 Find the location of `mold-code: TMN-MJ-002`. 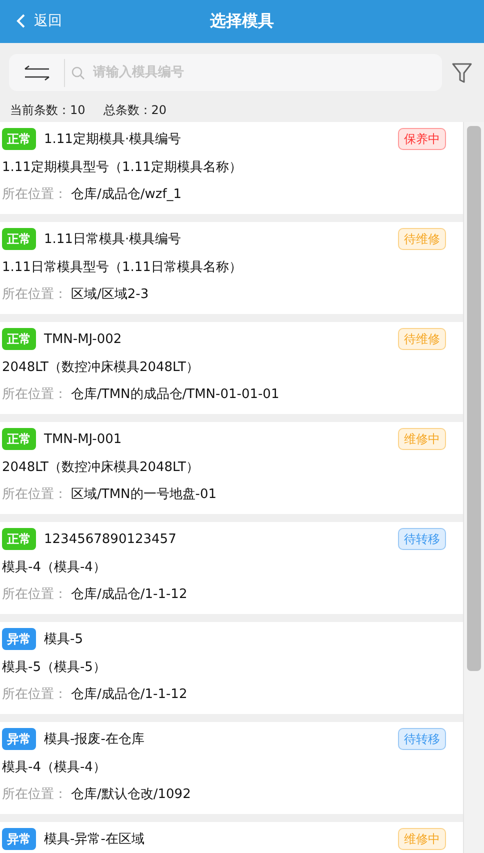

mold-code: TMN-MJ-002 is located at coordinates (83, 339).